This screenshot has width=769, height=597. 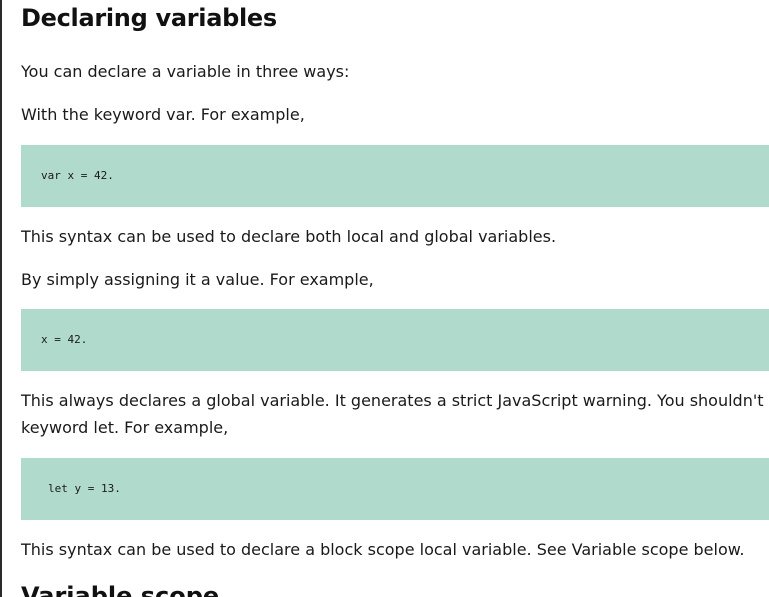 What do you see at coordinates (395, 340) in the screenshot?
I see `code-block-assign: x = 42.` at bounding box center [395, 340].